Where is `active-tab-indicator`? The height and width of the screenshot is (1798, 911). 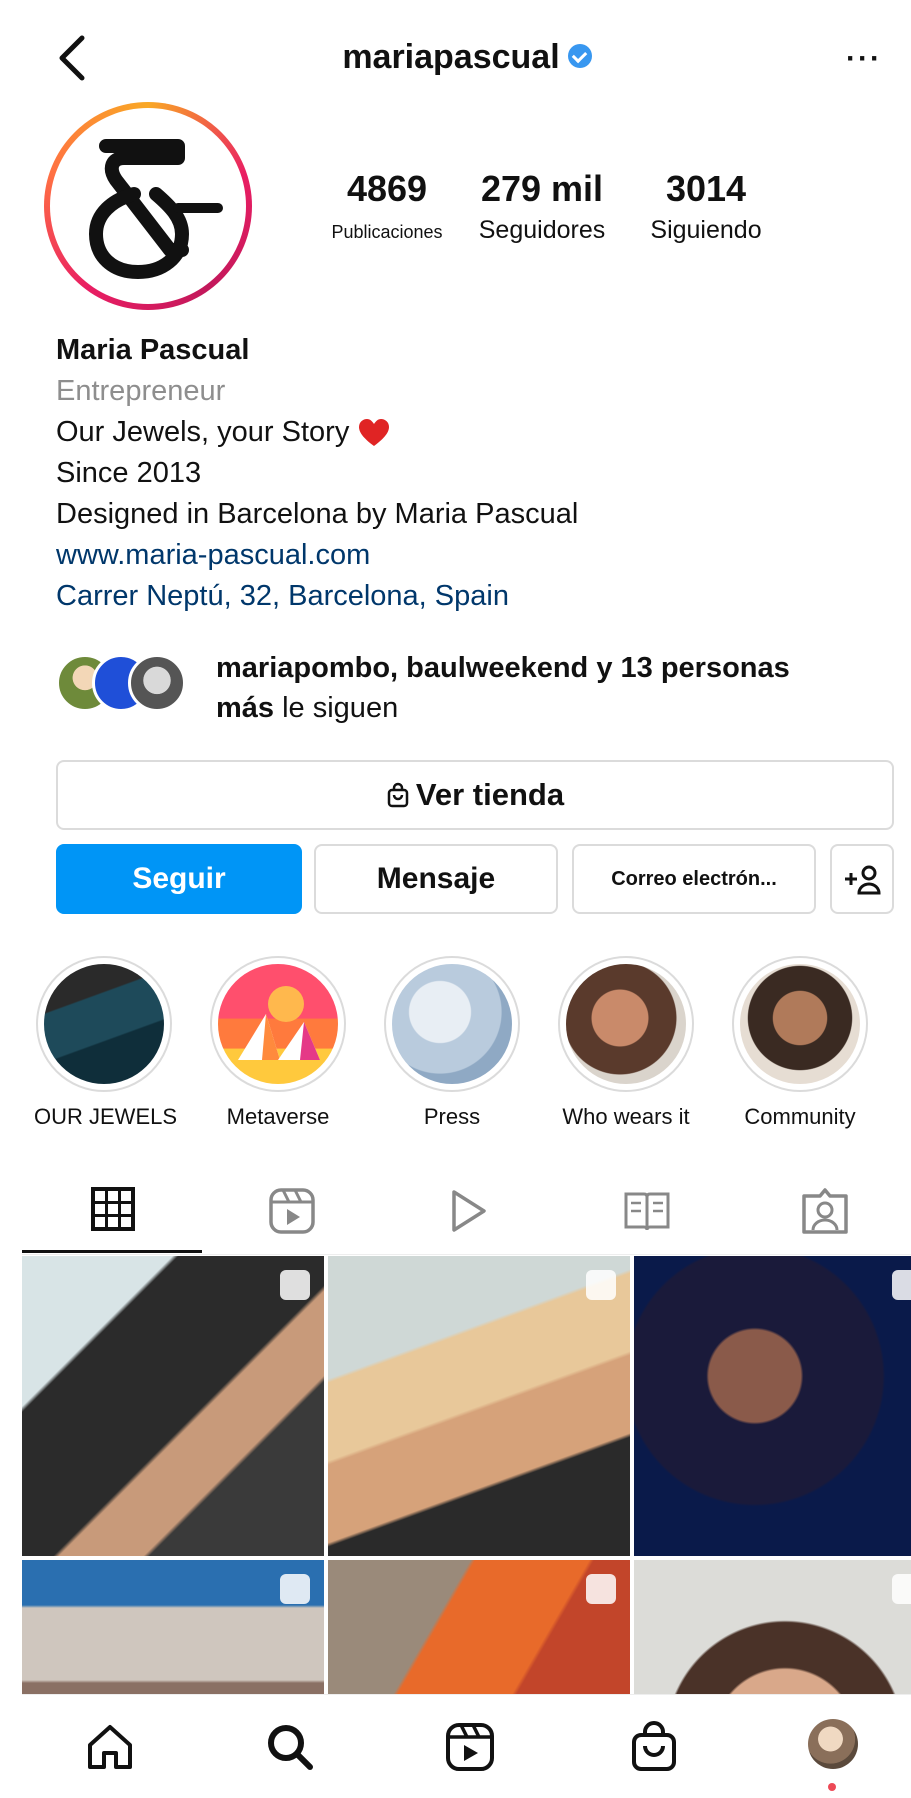 active-tab-indicator is located at coordinates (112, 1251).